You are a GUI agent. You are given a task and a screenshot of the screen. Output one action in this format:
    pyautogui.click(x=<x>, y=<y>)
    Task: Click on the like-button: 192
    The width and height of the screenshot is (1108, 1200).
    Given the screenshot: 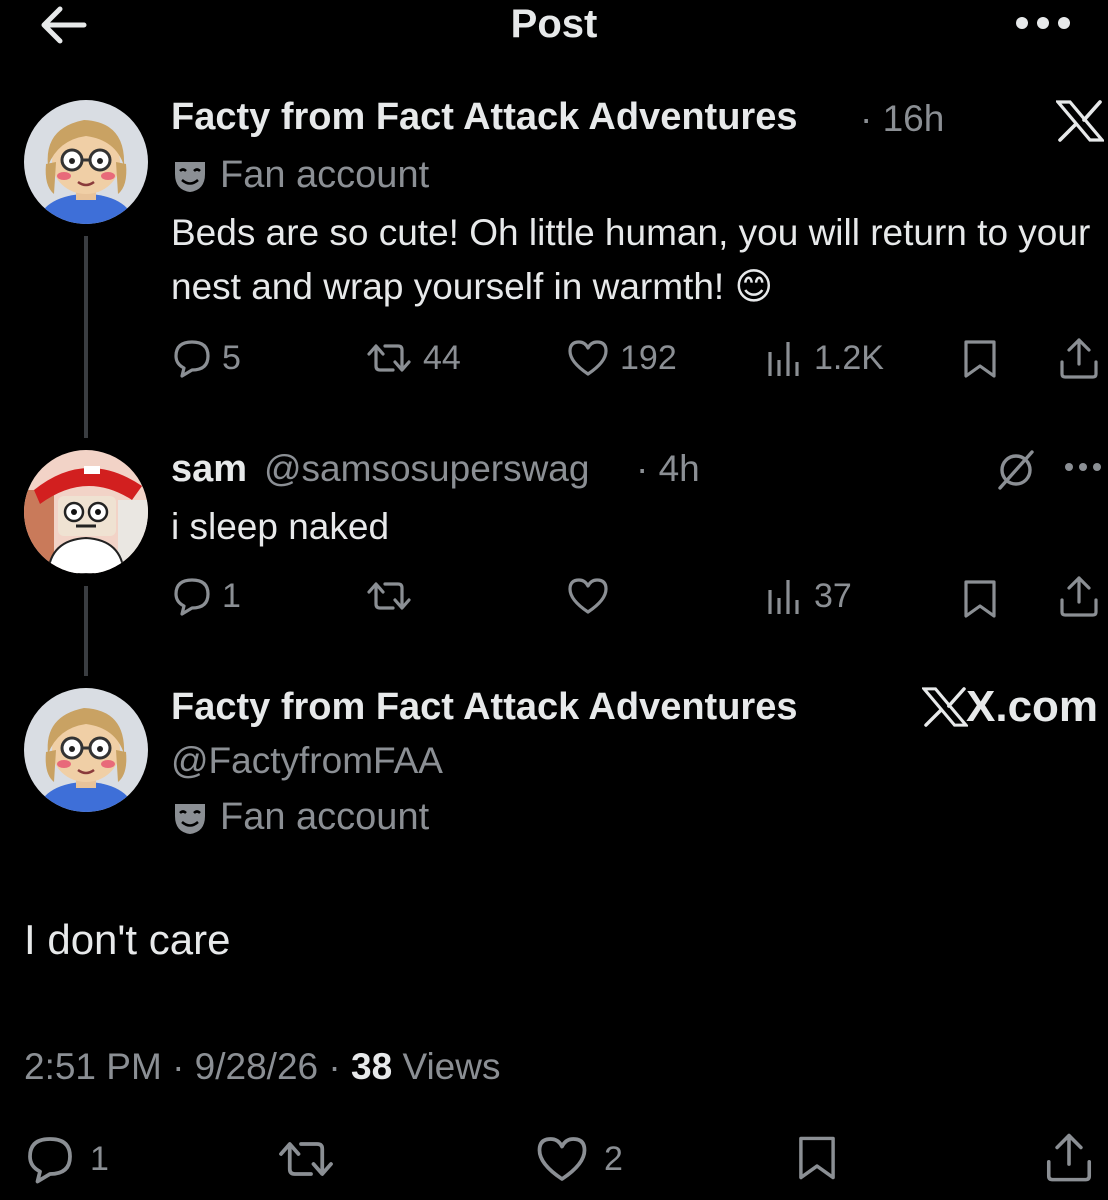 What is the action you would take?
    pyautogui.click(x=621, y=358)
    